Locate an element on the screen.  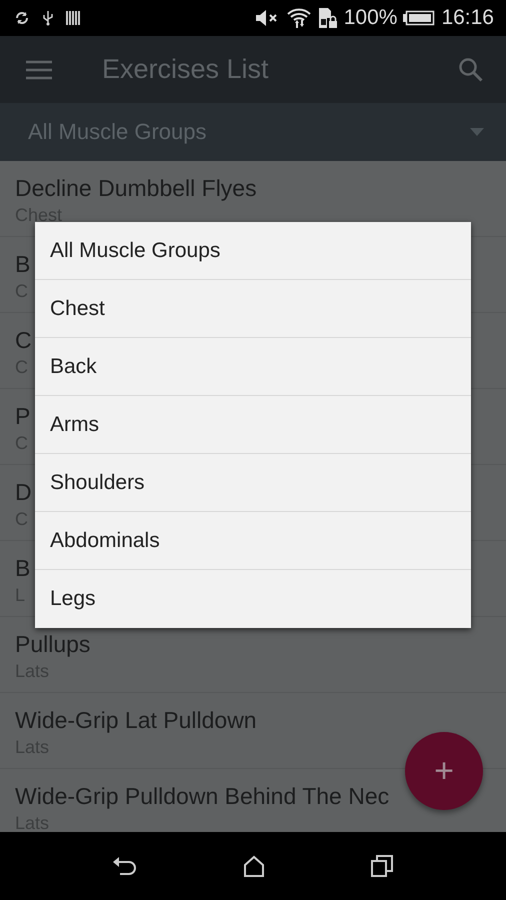
dropdown-arrow-icon is located at coordinates (477, 132).